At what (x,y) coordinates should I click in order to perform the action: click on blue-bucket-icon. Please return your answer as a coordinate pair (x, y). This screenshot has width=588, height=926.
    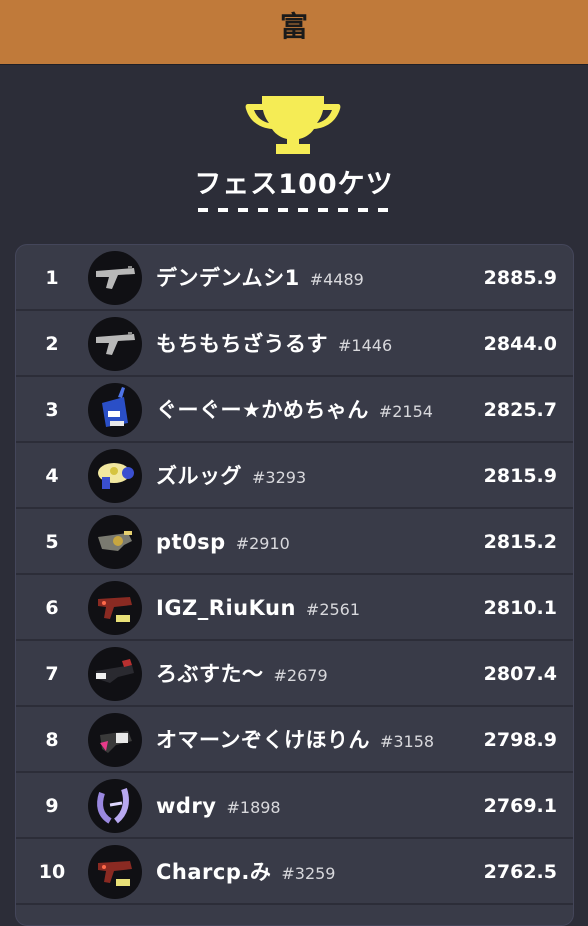
    Looking at the image, I should click on (115, 410).